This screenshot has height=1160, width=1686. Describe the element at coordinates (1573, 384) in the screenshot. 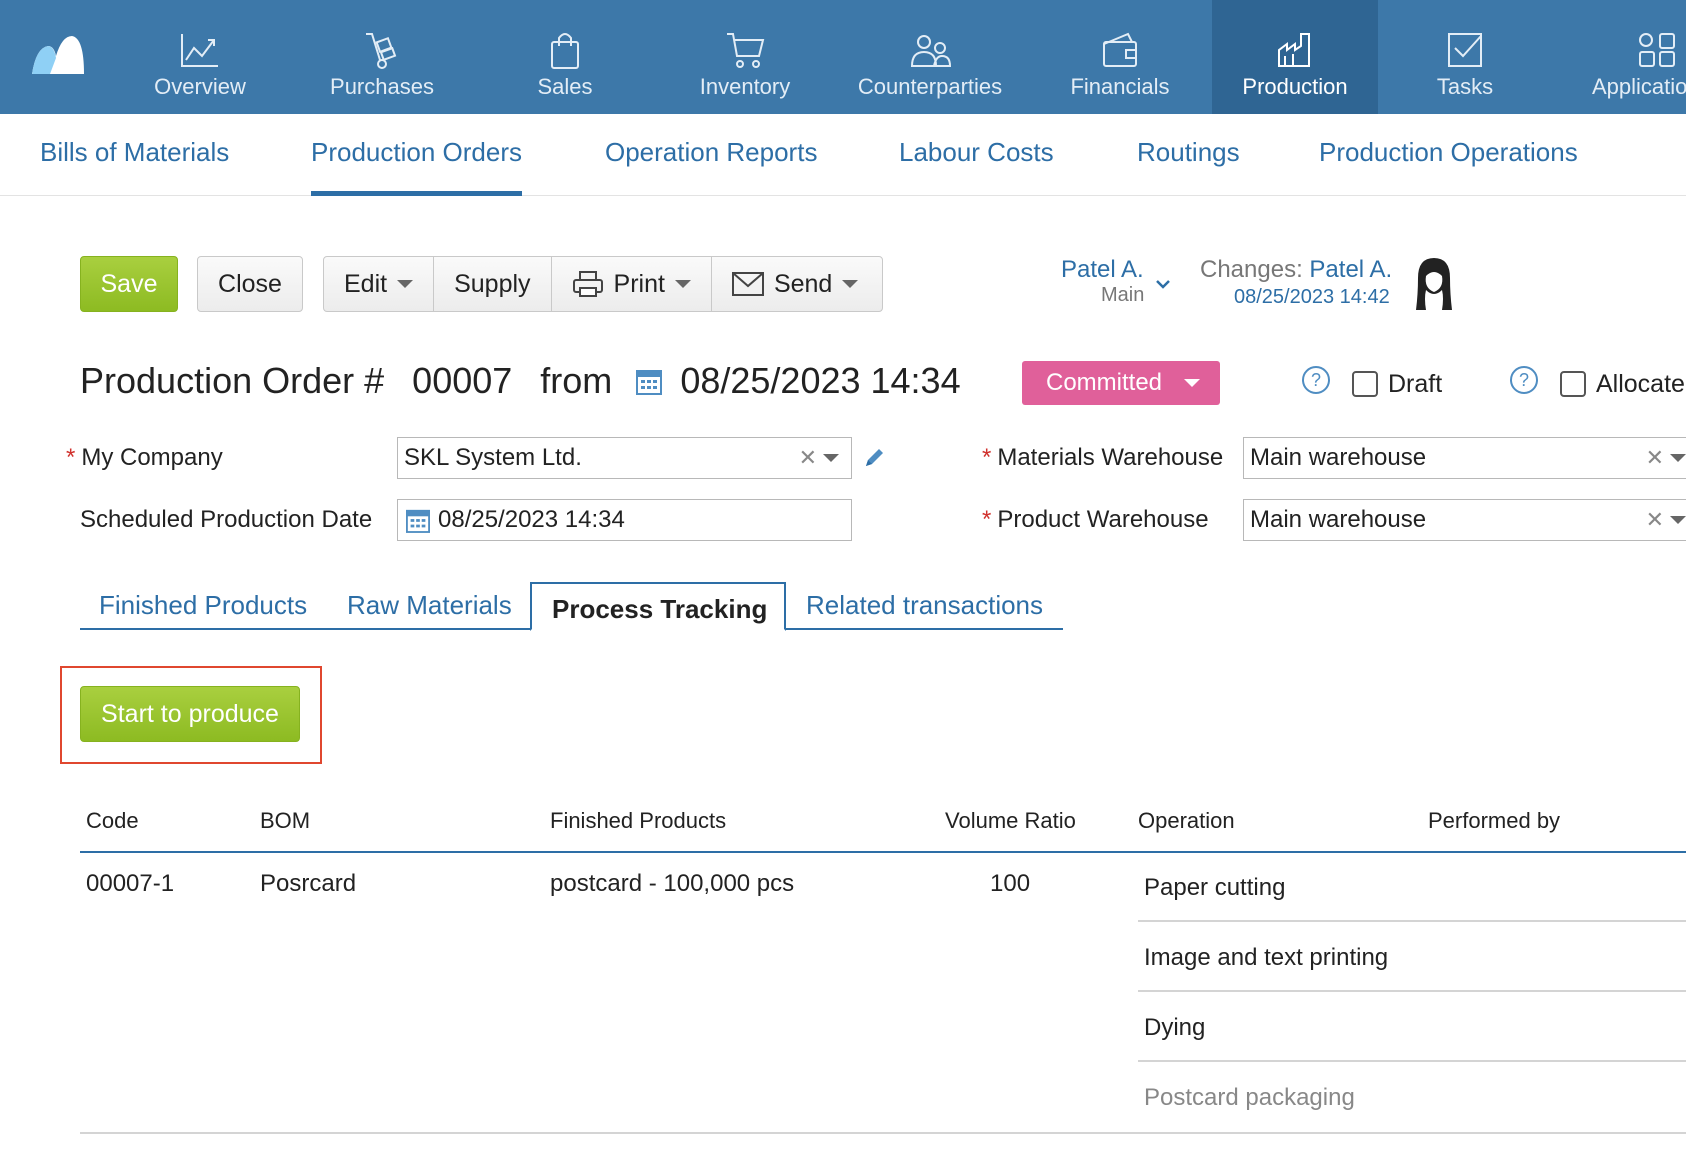

I see `allocate-checkbox` at that location.